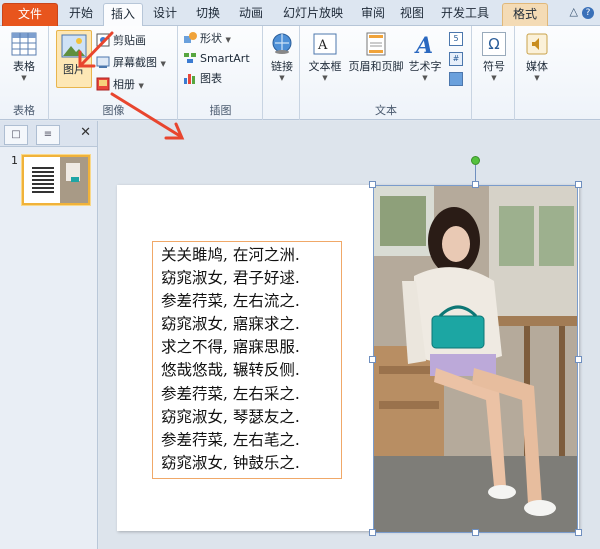 The width and height of the screenshot is (600, 549). I want to click on window-controls: △?, so click(582, 12).